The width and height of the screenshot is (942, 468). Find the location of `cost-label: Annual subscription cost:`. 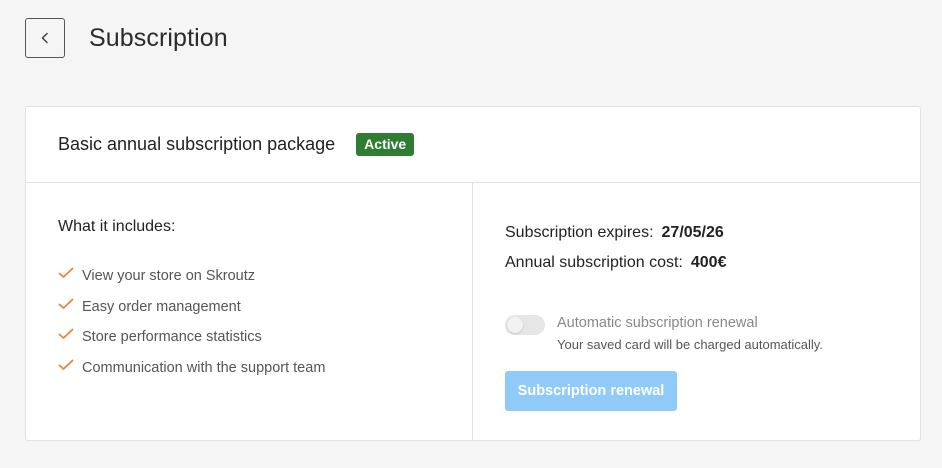

cost-label: Annual subscription cost: is located at coordinates (594, 262).